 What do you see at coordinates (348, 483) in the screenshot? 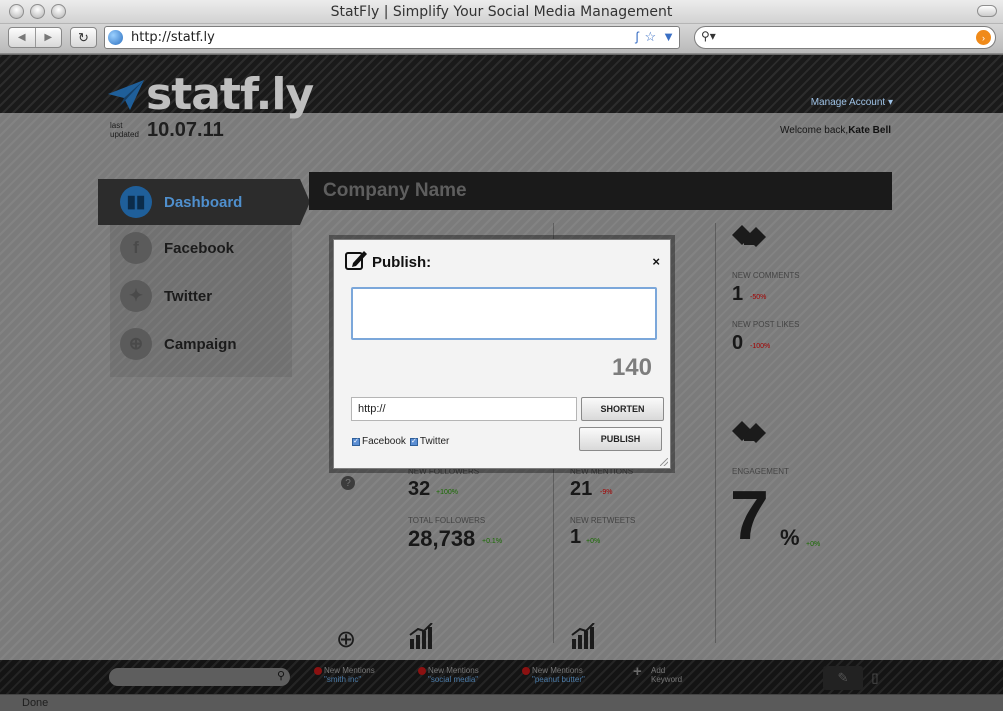
I see `info-icon: ?` at bounding box center [348, 483].